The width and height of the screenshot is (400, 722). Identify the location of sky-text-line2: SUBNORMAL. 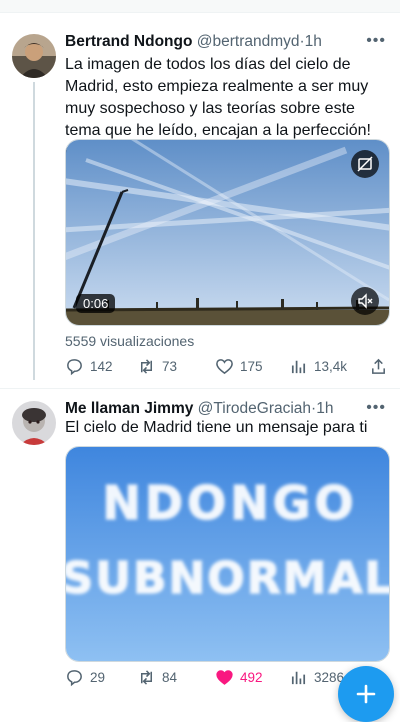
(227, 578).